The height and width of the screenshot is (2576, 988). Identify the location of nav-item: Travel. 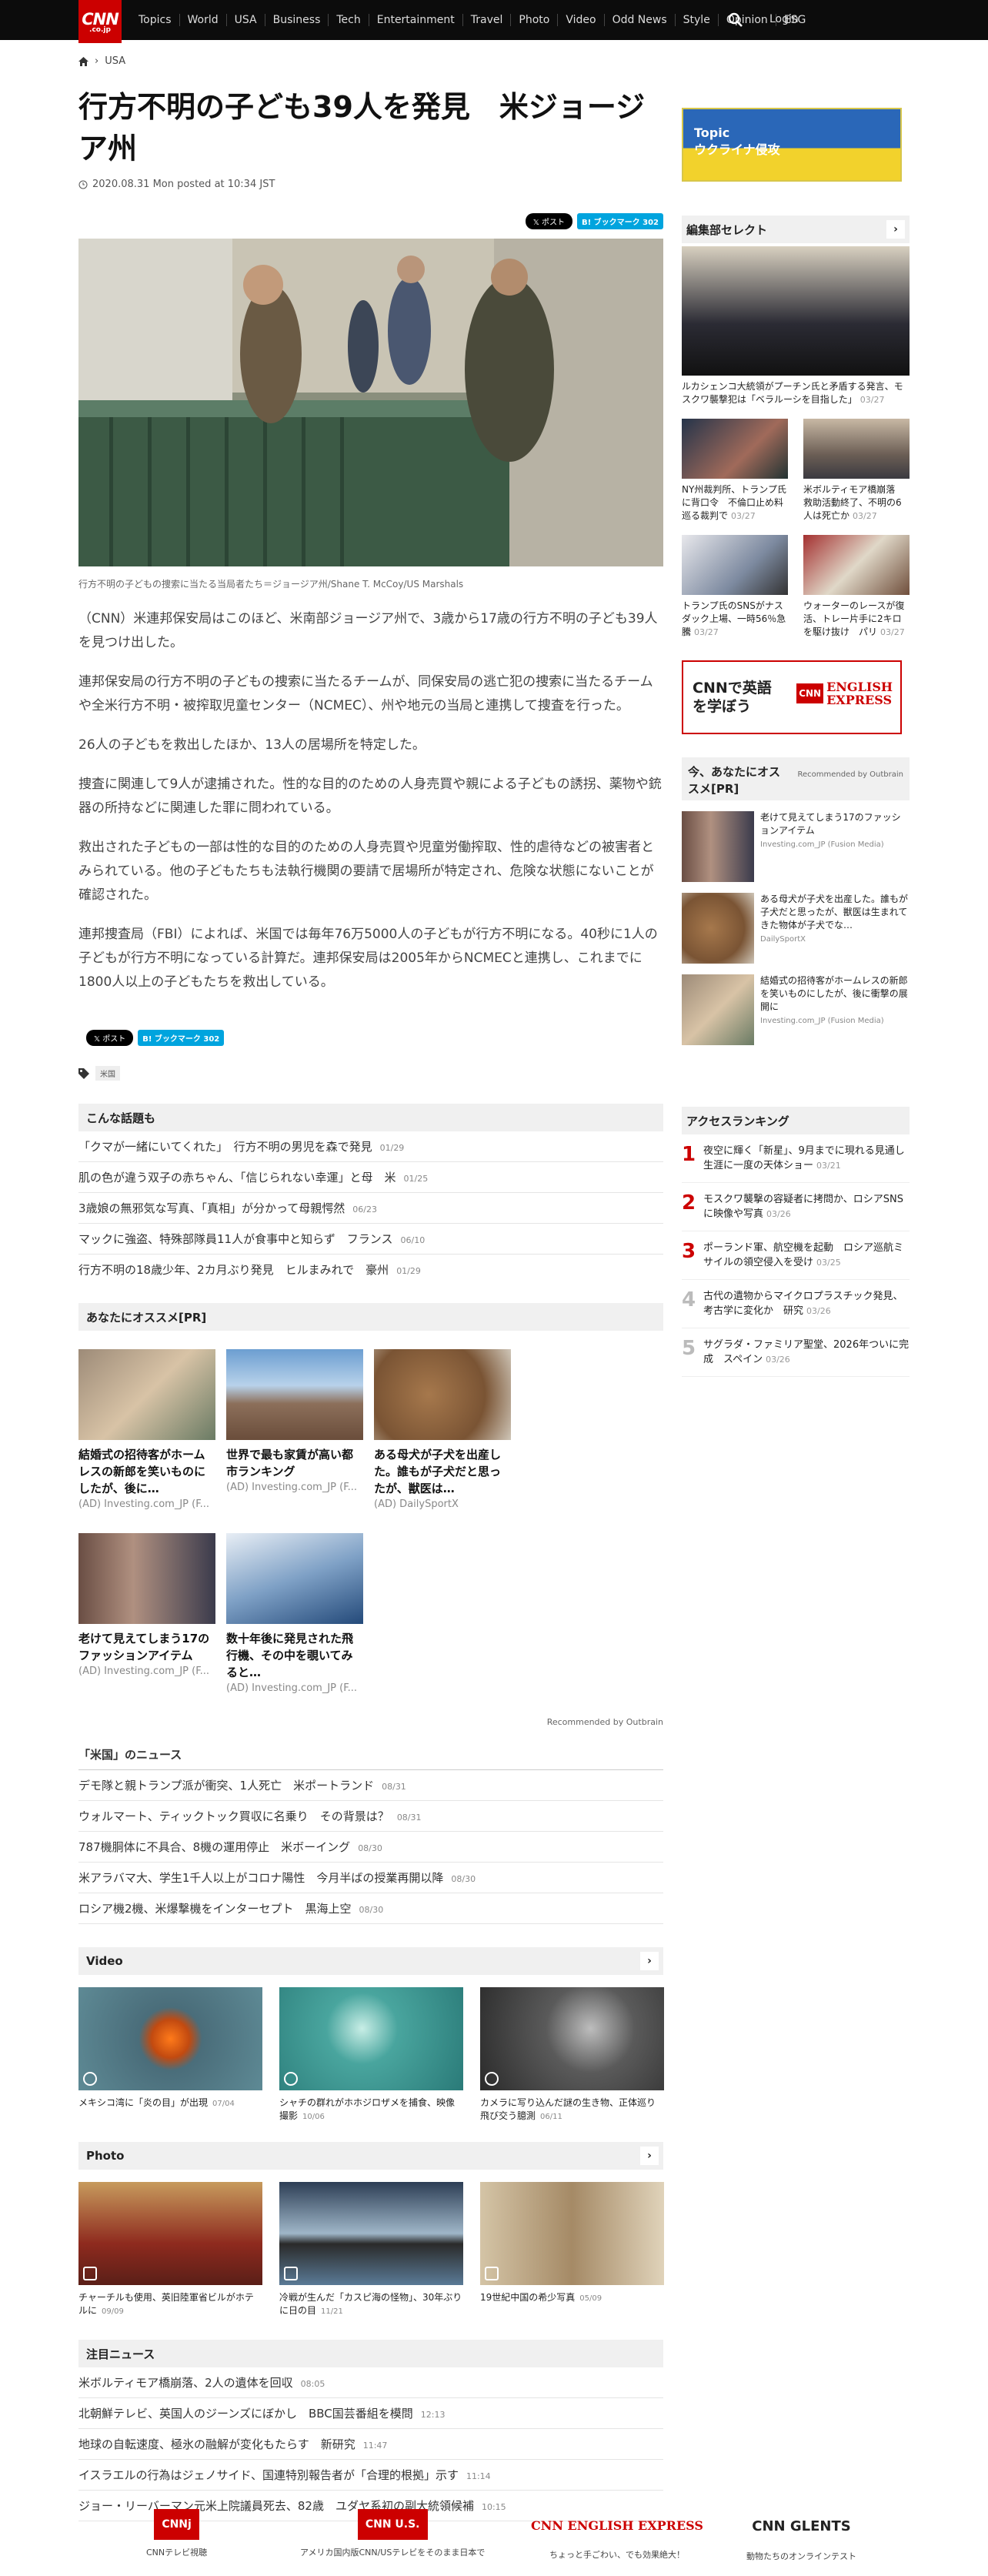
(487, 20).